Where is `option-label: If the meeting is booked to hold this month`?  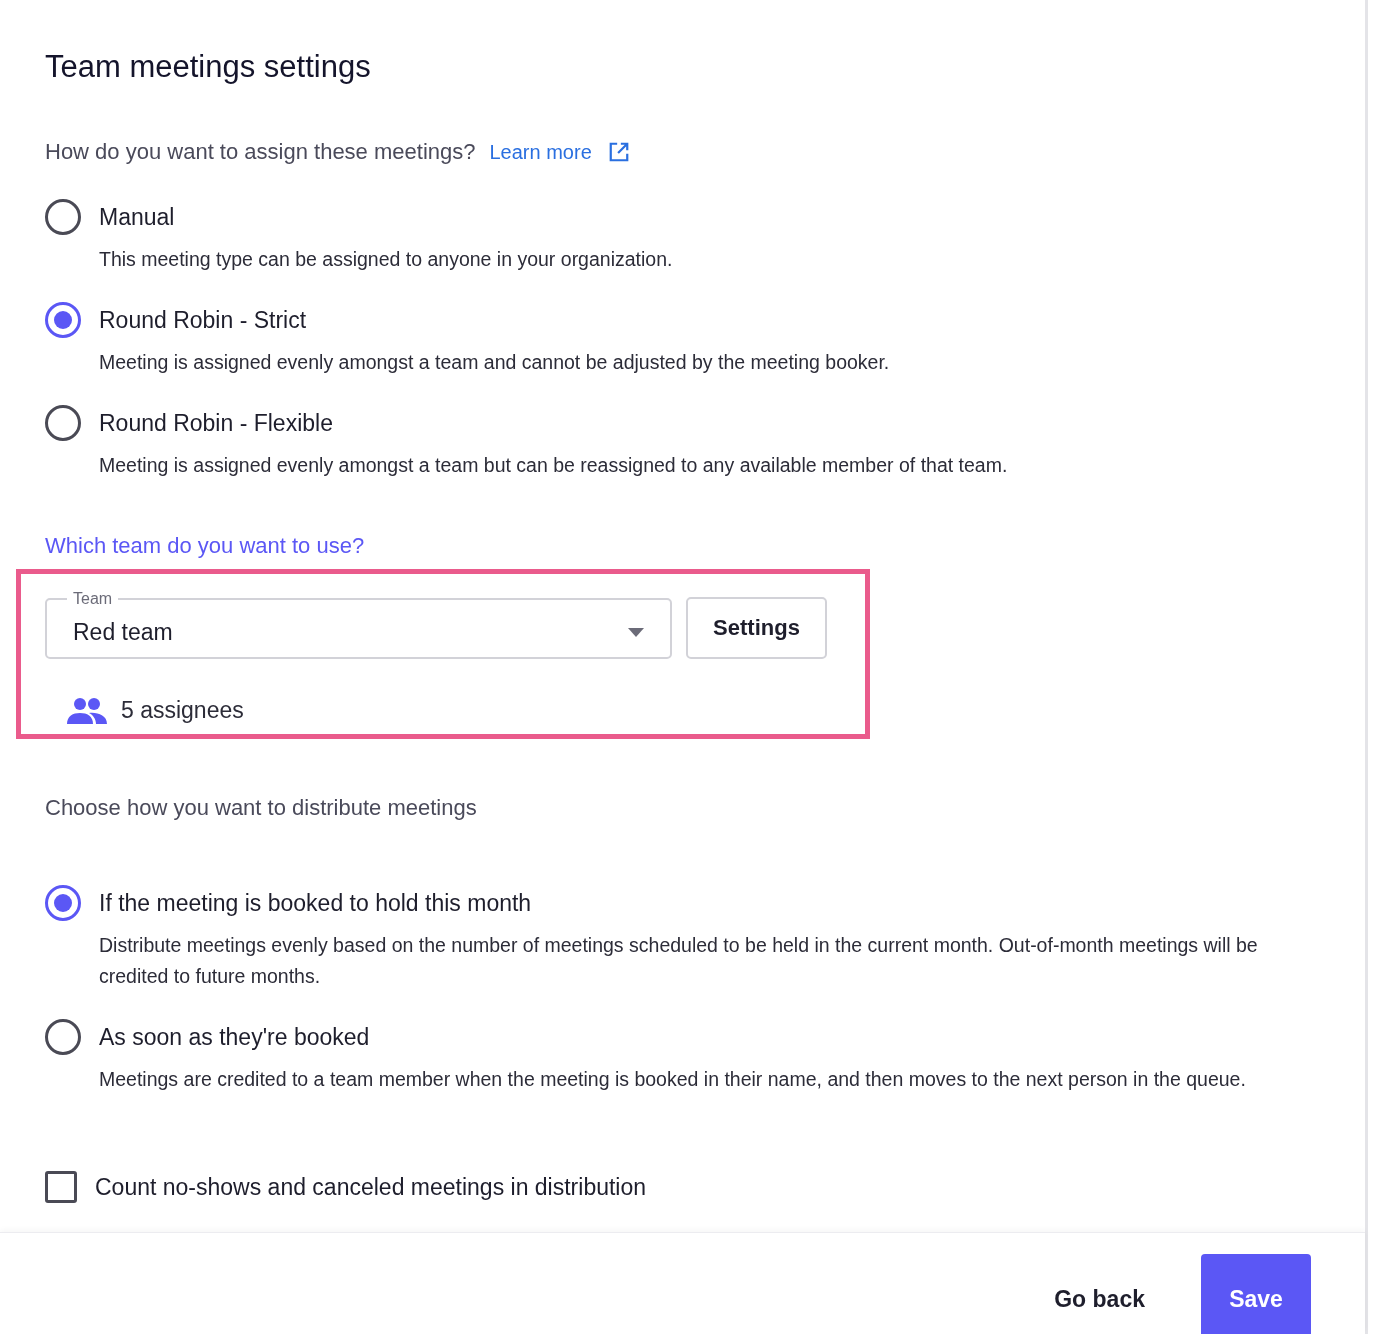 option-label: If the meeting is booked to hold this month is located at coordinates (316, 903).